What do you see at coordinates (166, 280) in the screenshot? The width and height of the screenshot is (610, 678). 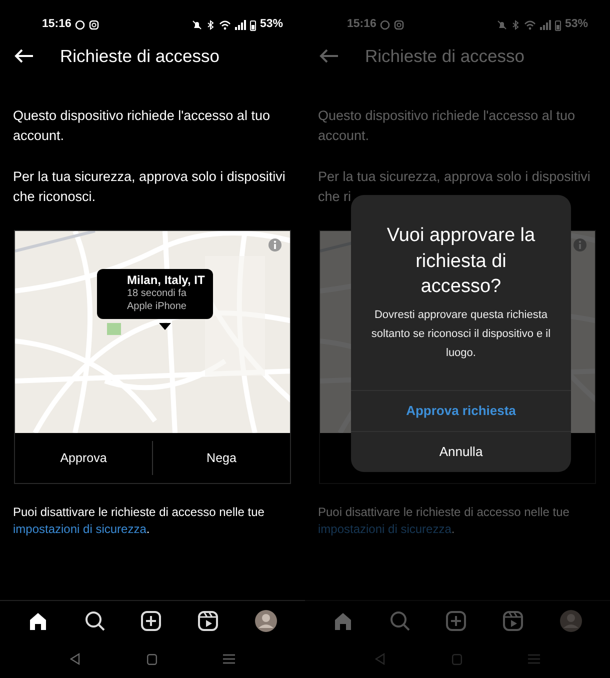 I see `location-text: Milan, Italy, IT` at bounding box center [166, 280].